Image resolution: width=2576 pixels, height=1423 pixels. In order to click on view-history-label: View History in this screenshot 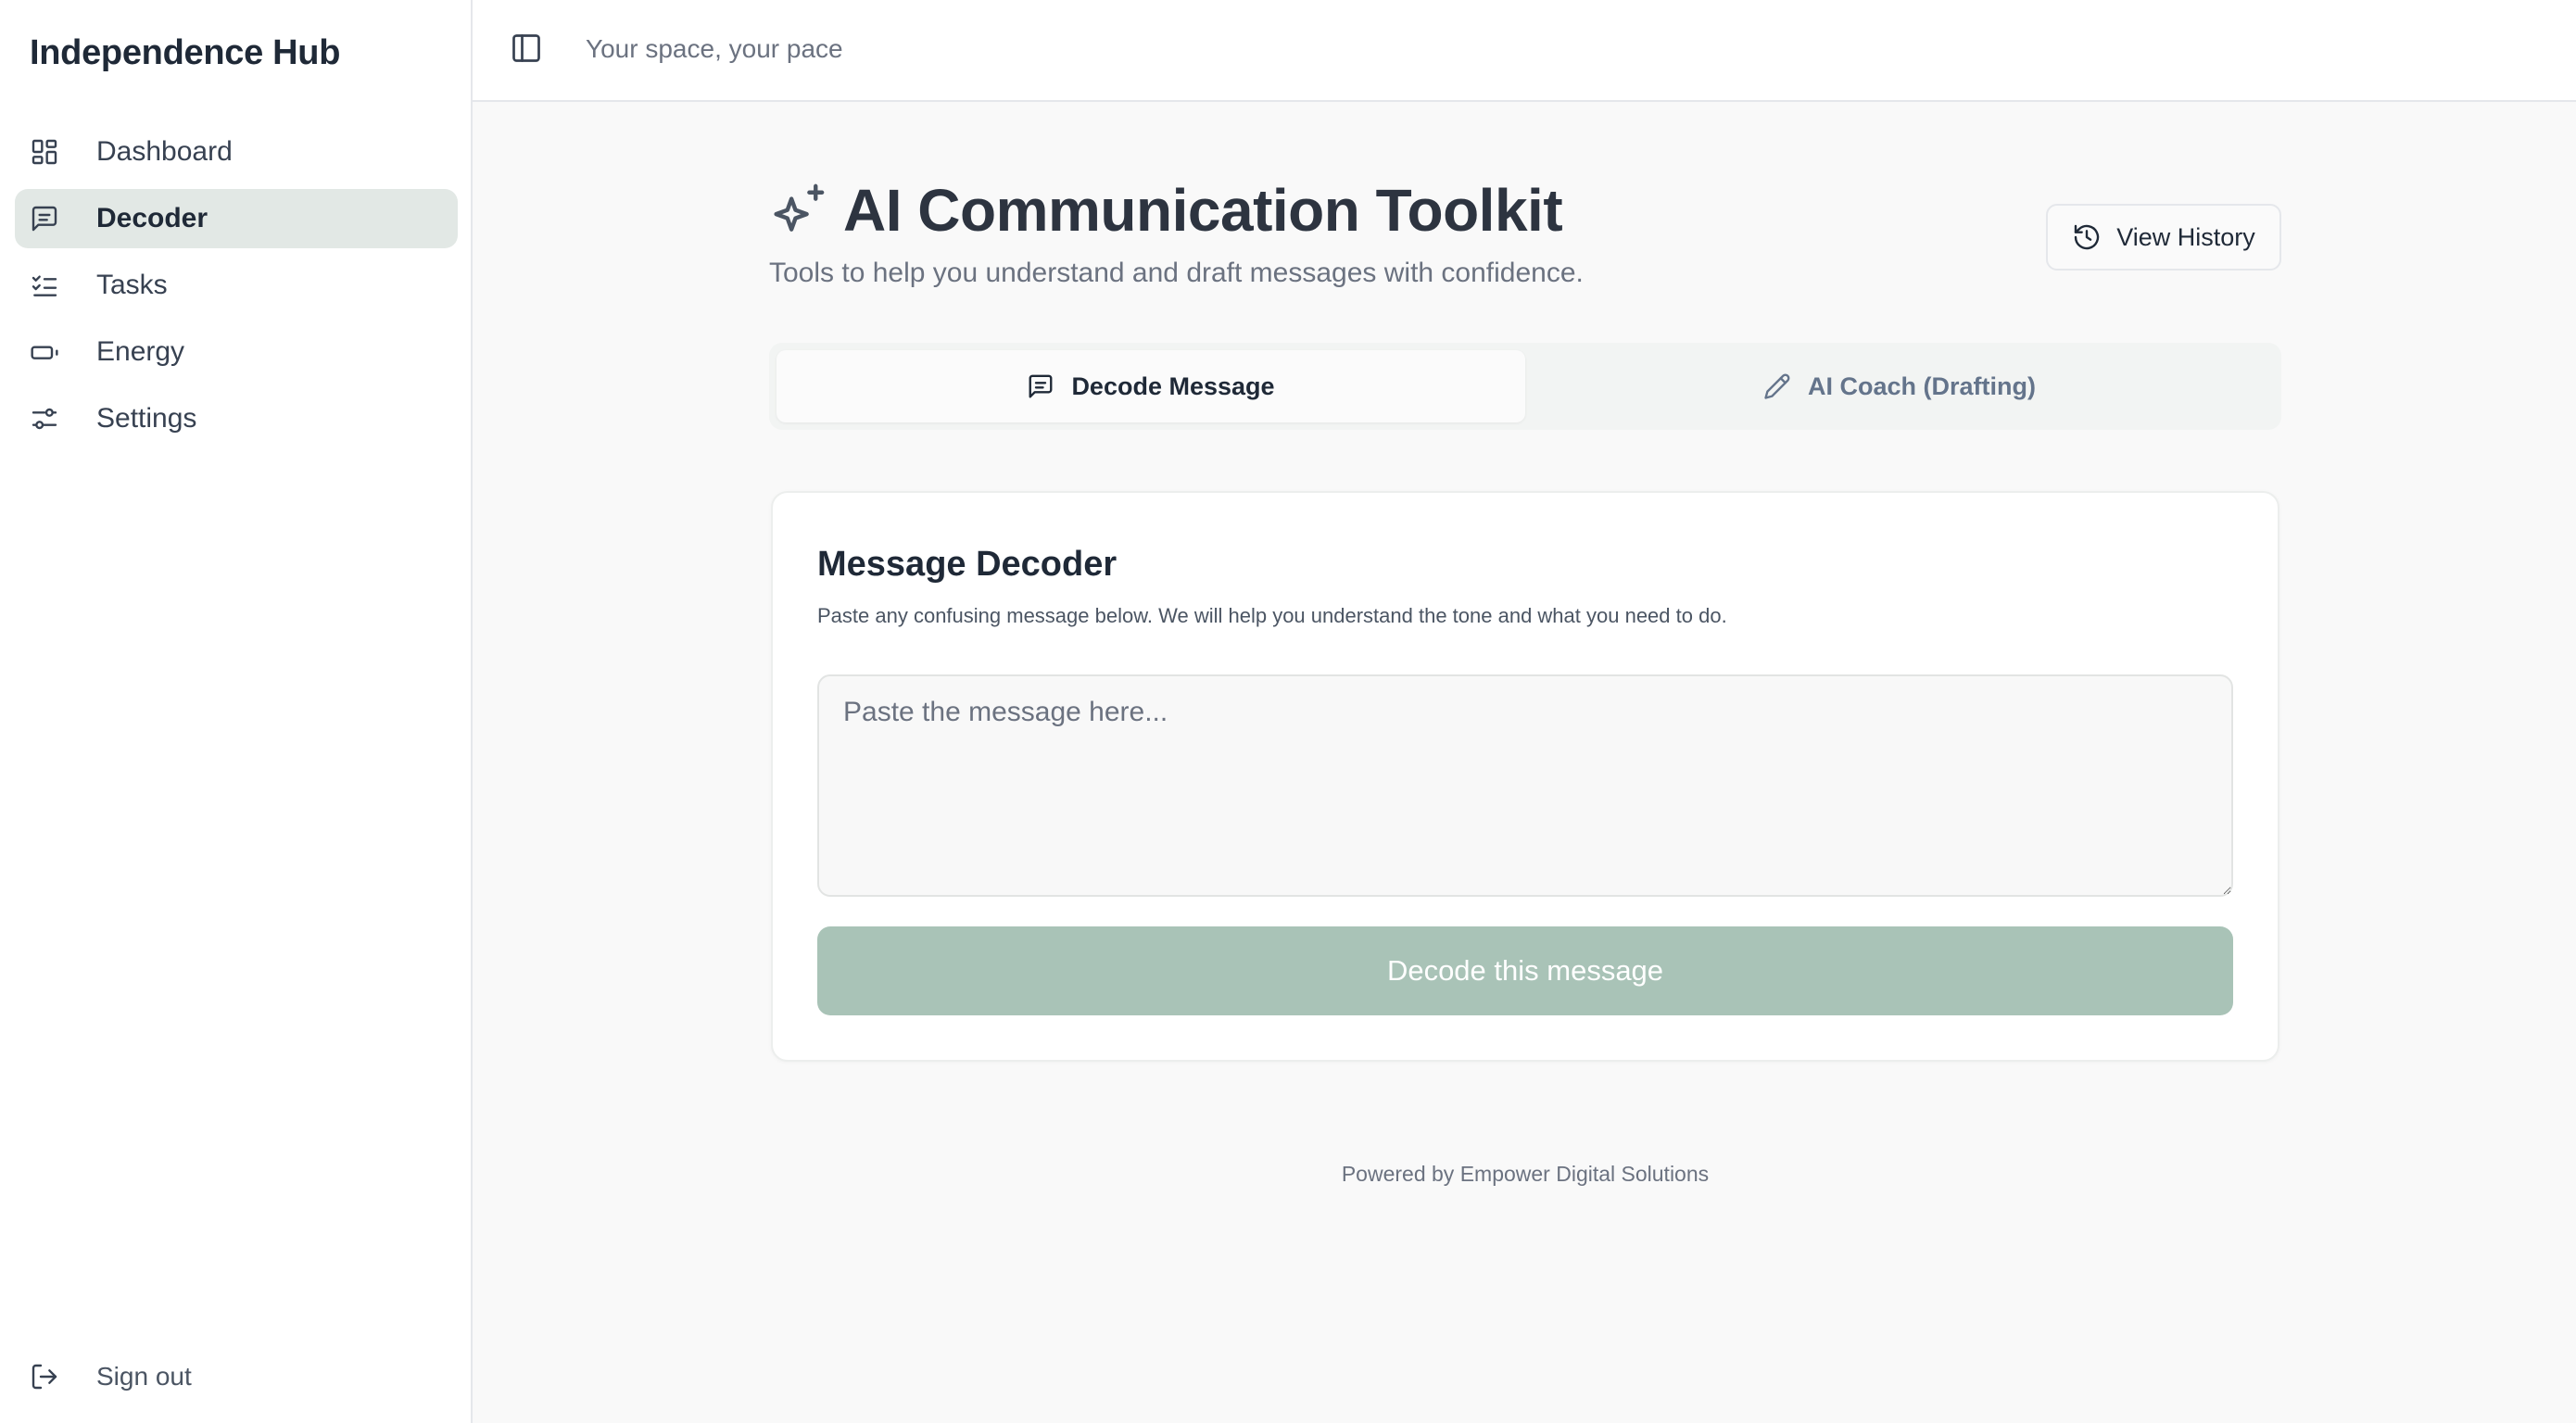, I will do `click(2186, 236)`.